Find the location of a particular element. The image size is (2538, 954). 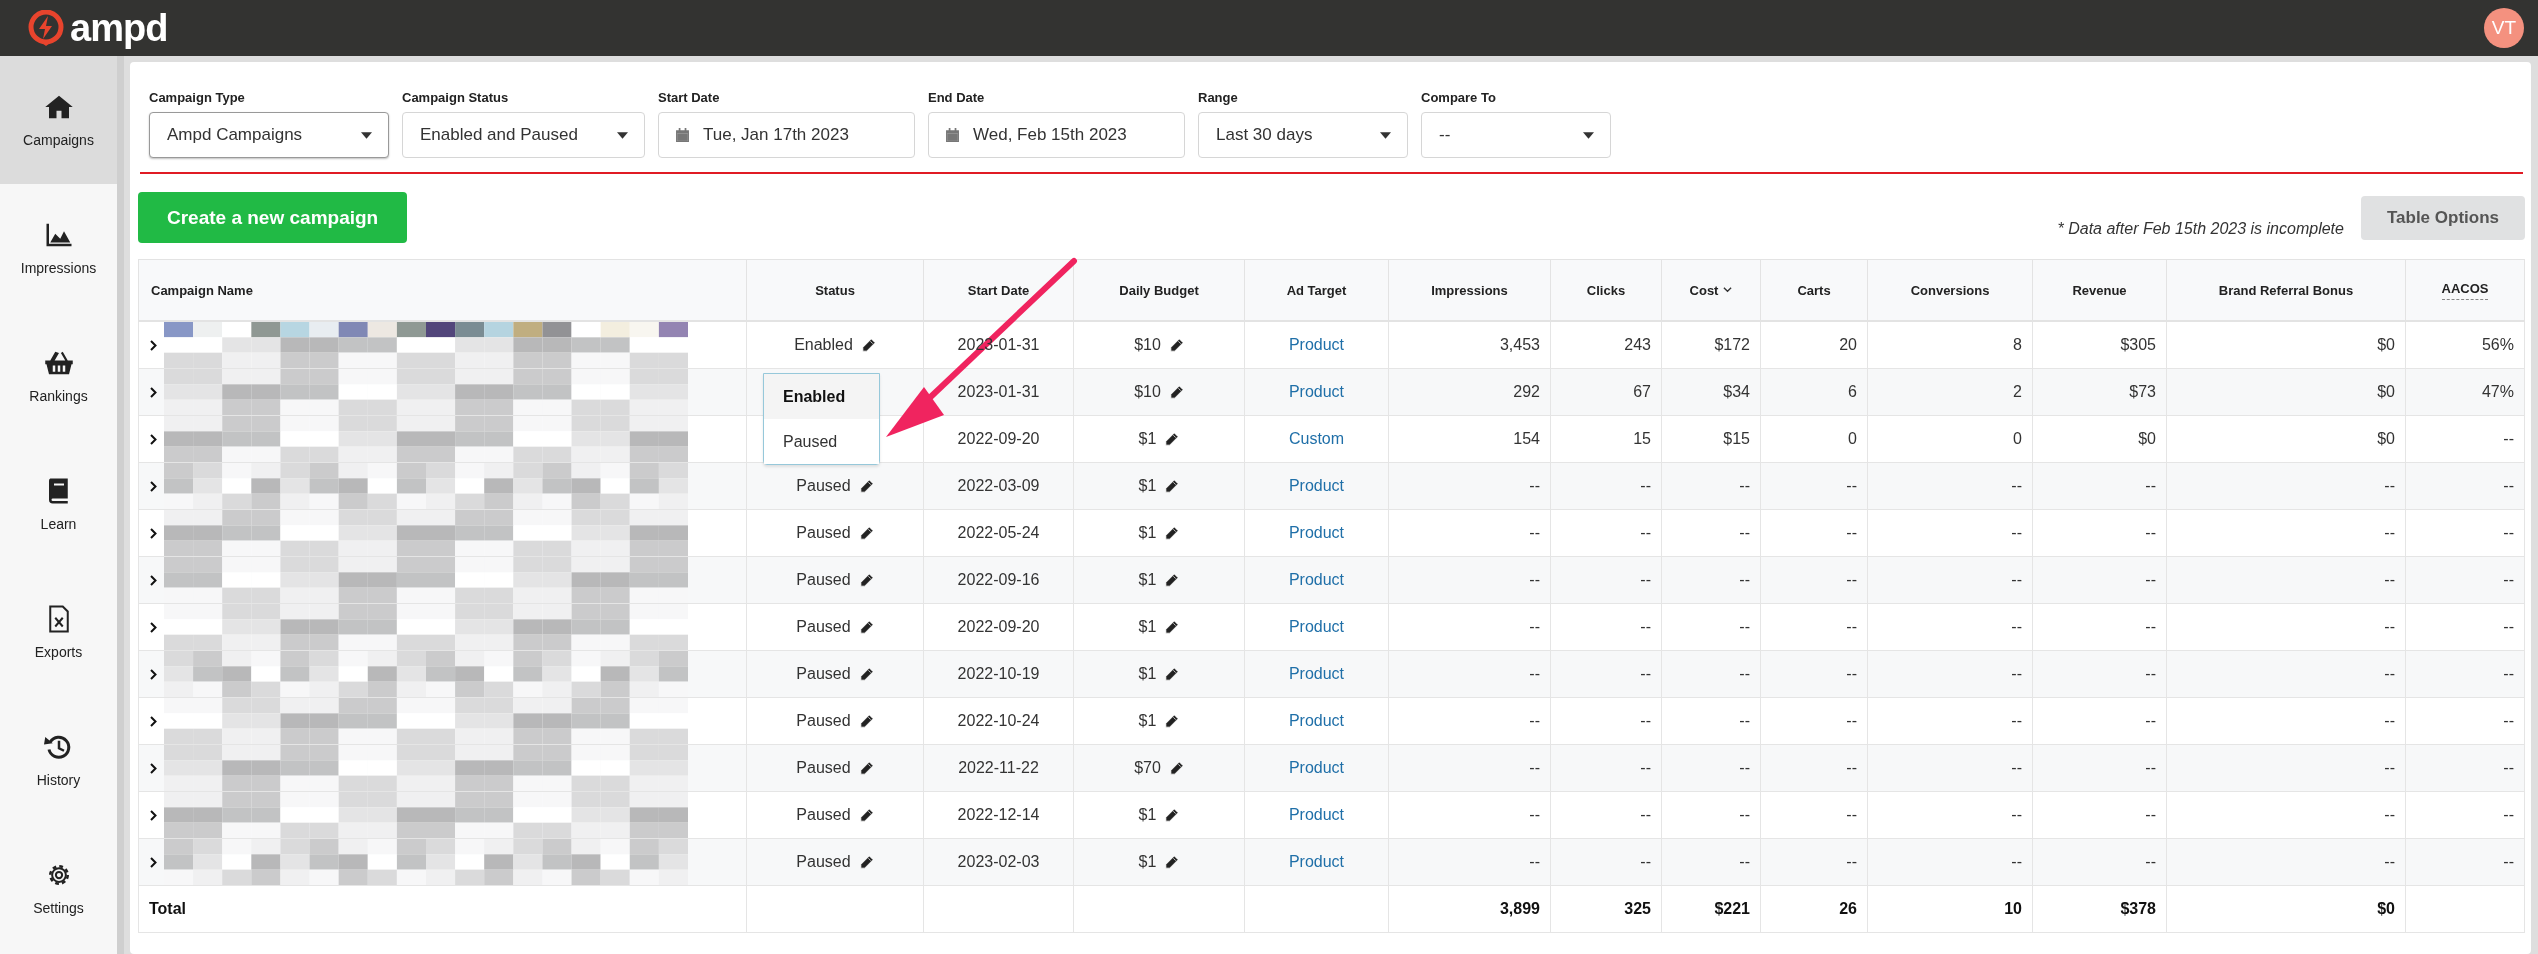

sidebar-item: Campaigns is located at coordinates (58, 120).